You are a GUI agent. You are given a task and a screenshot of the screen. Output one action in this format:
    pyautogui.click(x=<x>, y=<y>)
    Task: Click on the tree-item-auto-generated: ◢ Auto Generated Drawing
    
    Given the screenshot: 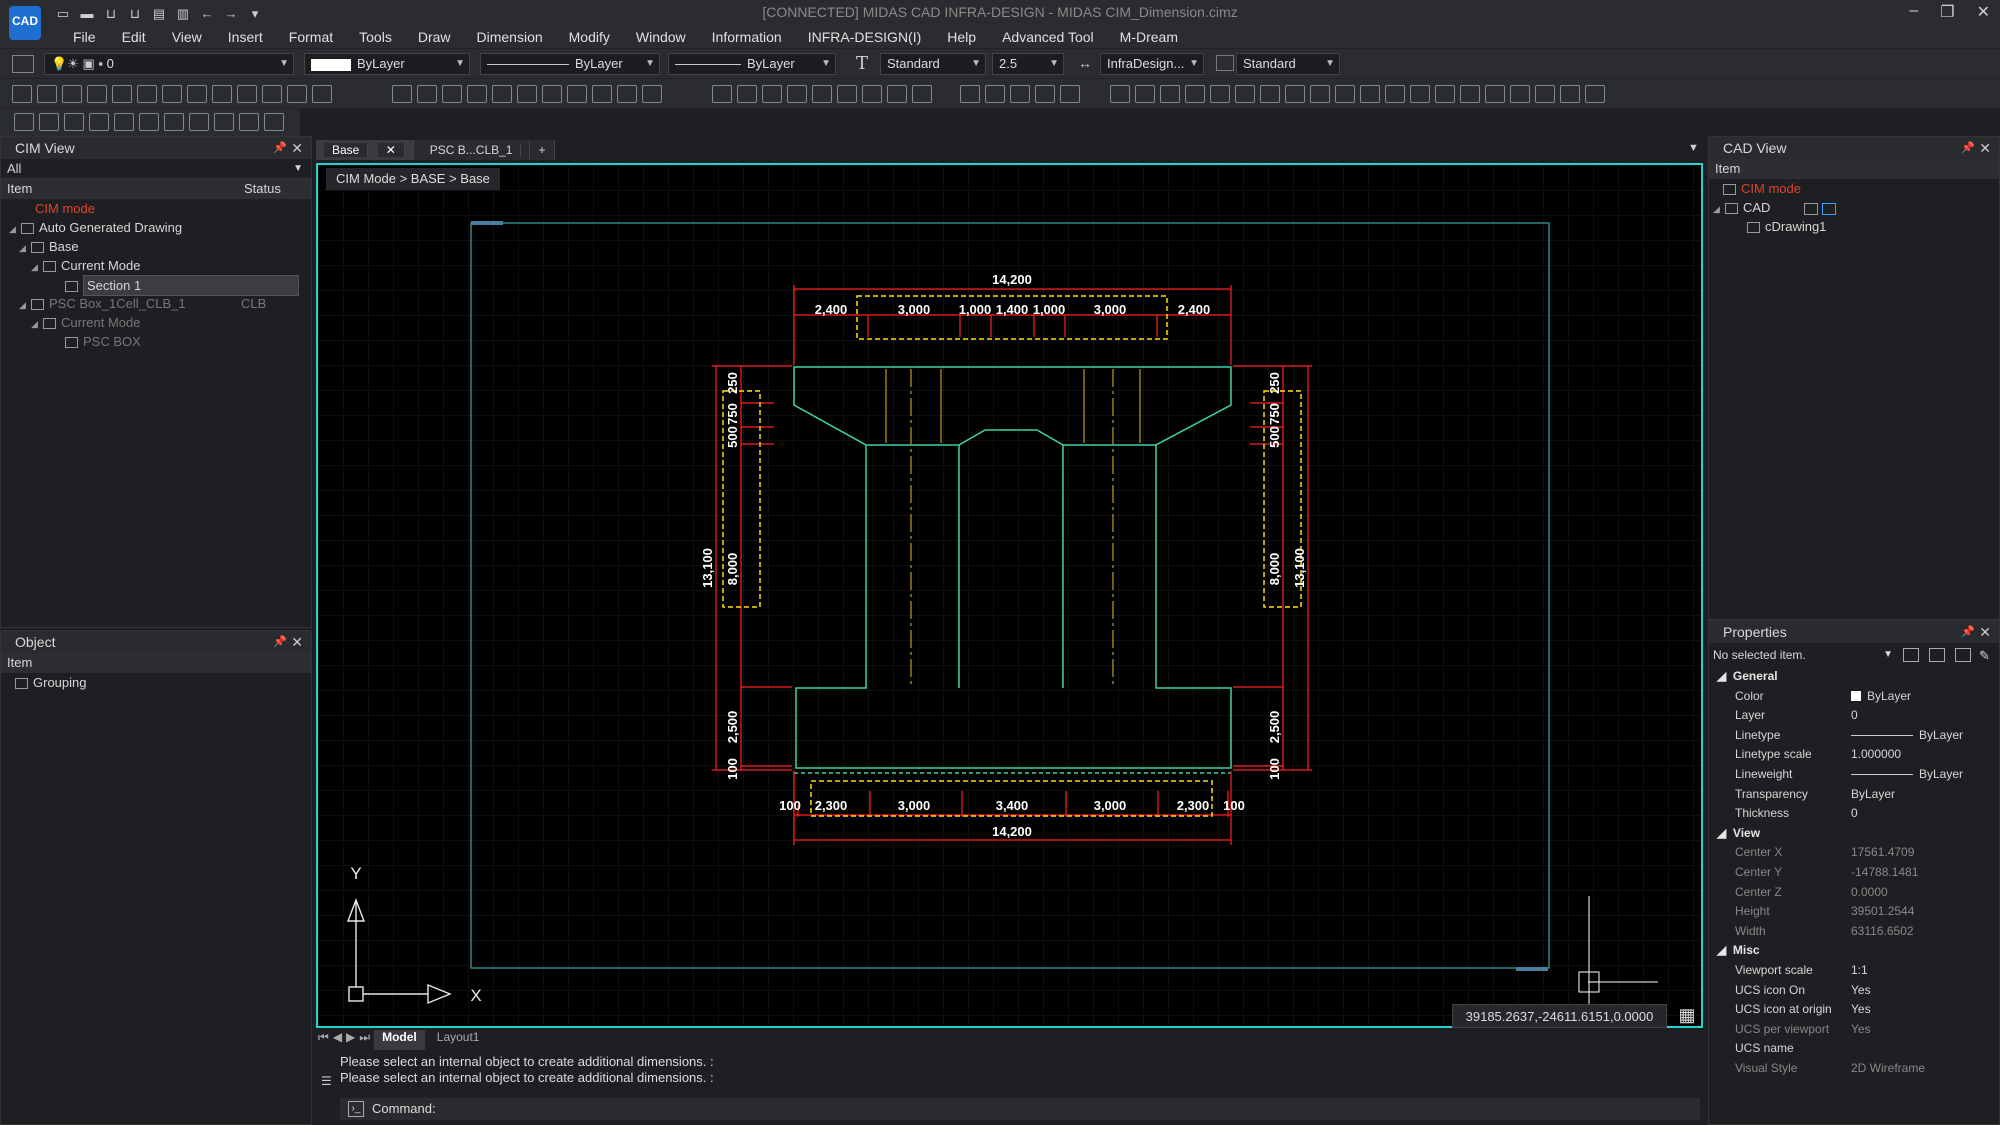 What is the action you would take?
    pyautogui.click(x=156, y=227)
    